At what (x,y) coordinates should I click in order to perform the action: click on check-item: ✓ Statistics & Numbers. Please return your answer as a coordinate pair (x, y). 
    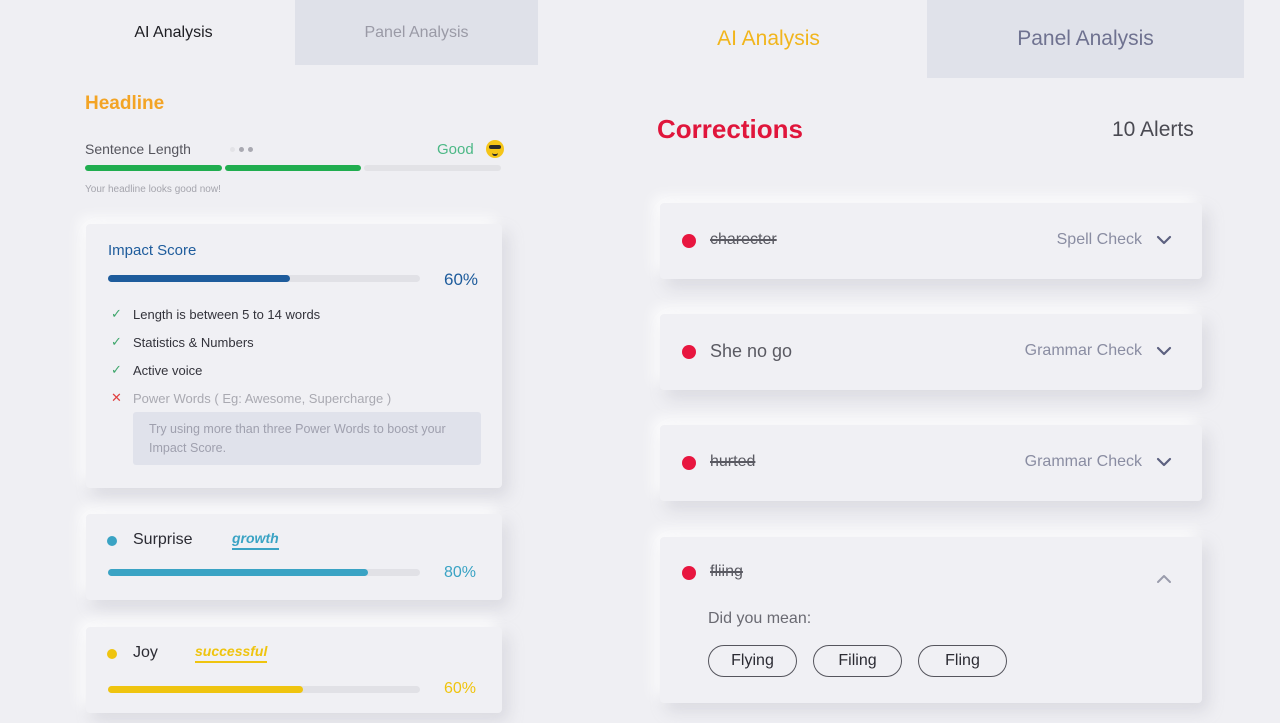
    Looking at the image, I should click on (251, 342).